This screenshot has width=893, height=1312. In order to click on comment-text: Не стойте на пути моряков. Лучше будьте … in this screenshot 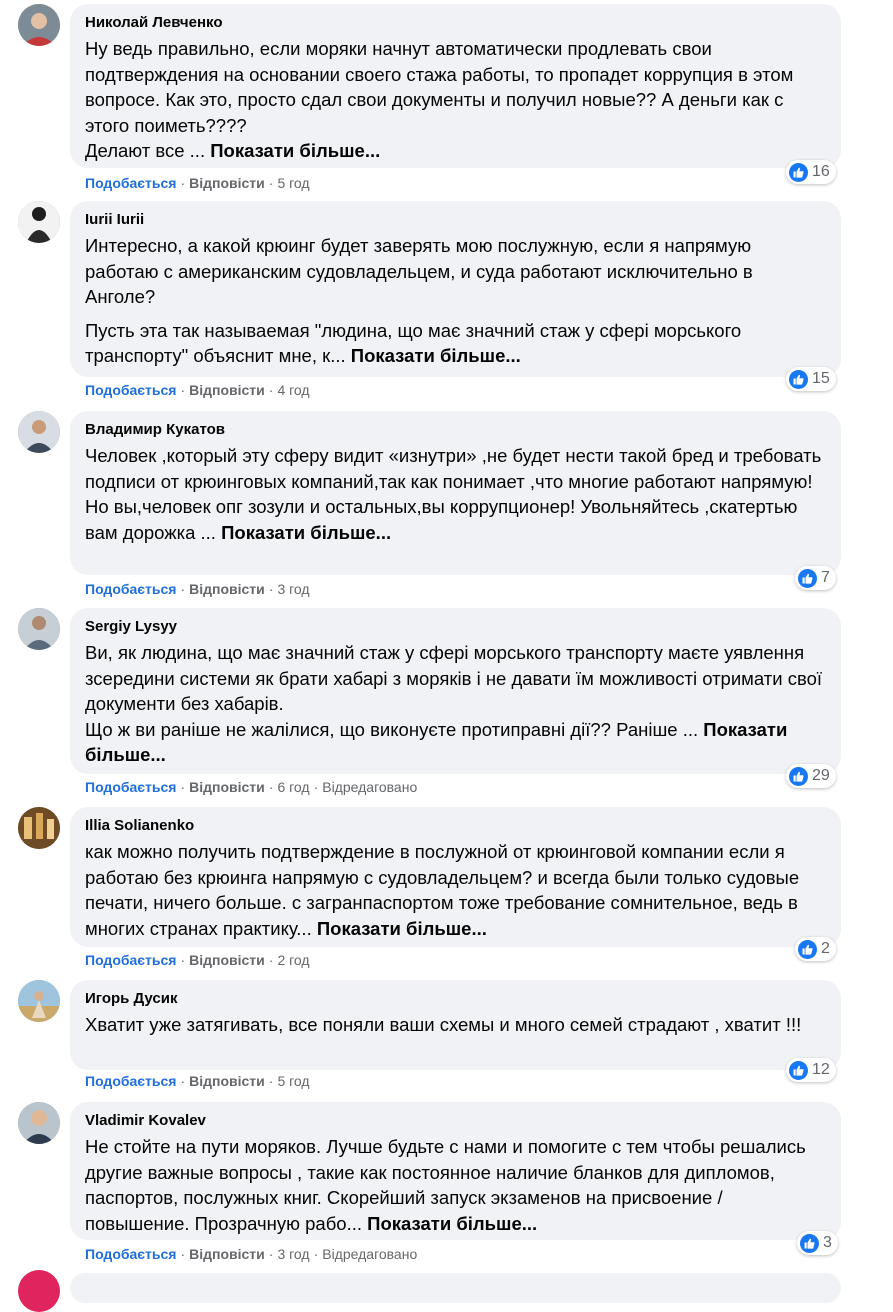, I will do `click(455, 1185)`.